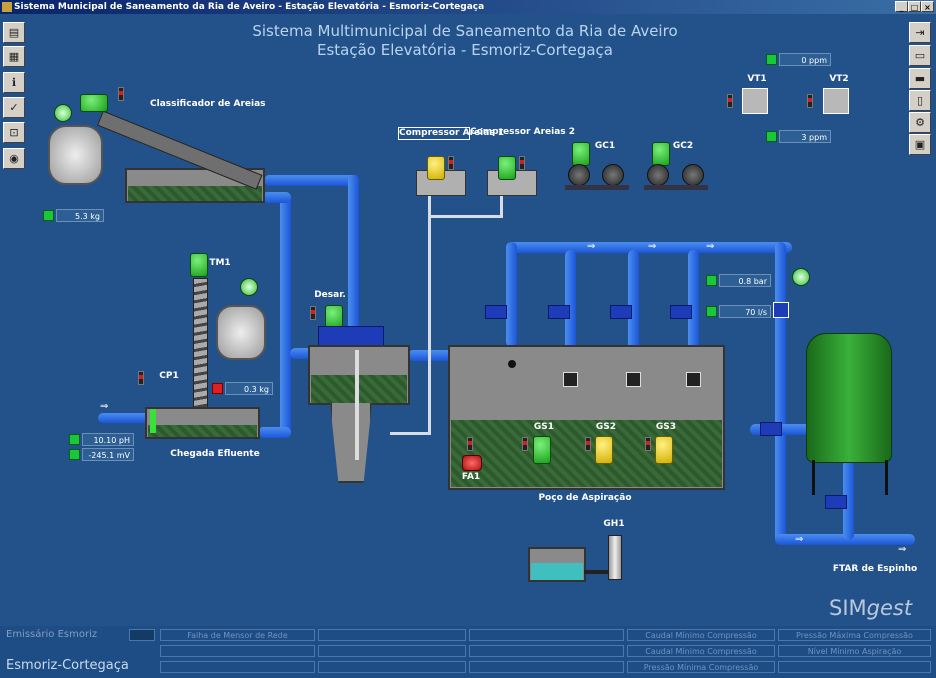  I want to click on tm1-separator, so click(241, 332).